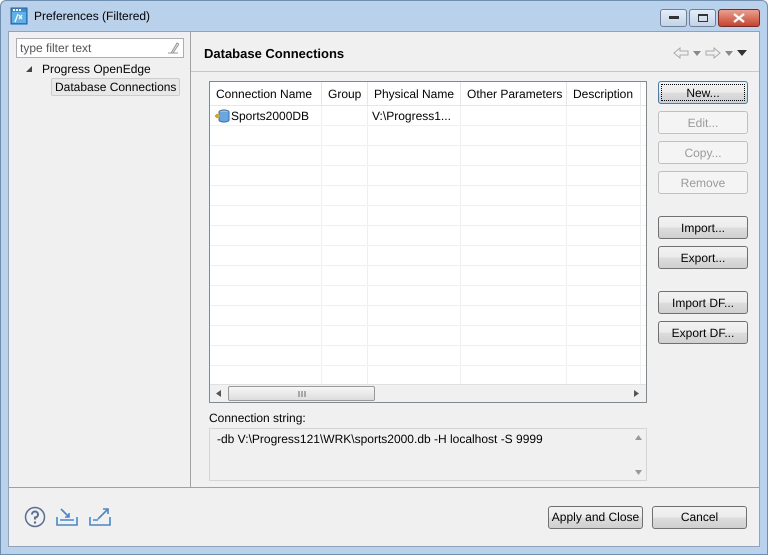 This screenshot has width=768, height=555. What do you see at coordinates (699, 517) in the screenshot?
I see `dialog-button: Cancel` at bounding box center [699, 517].